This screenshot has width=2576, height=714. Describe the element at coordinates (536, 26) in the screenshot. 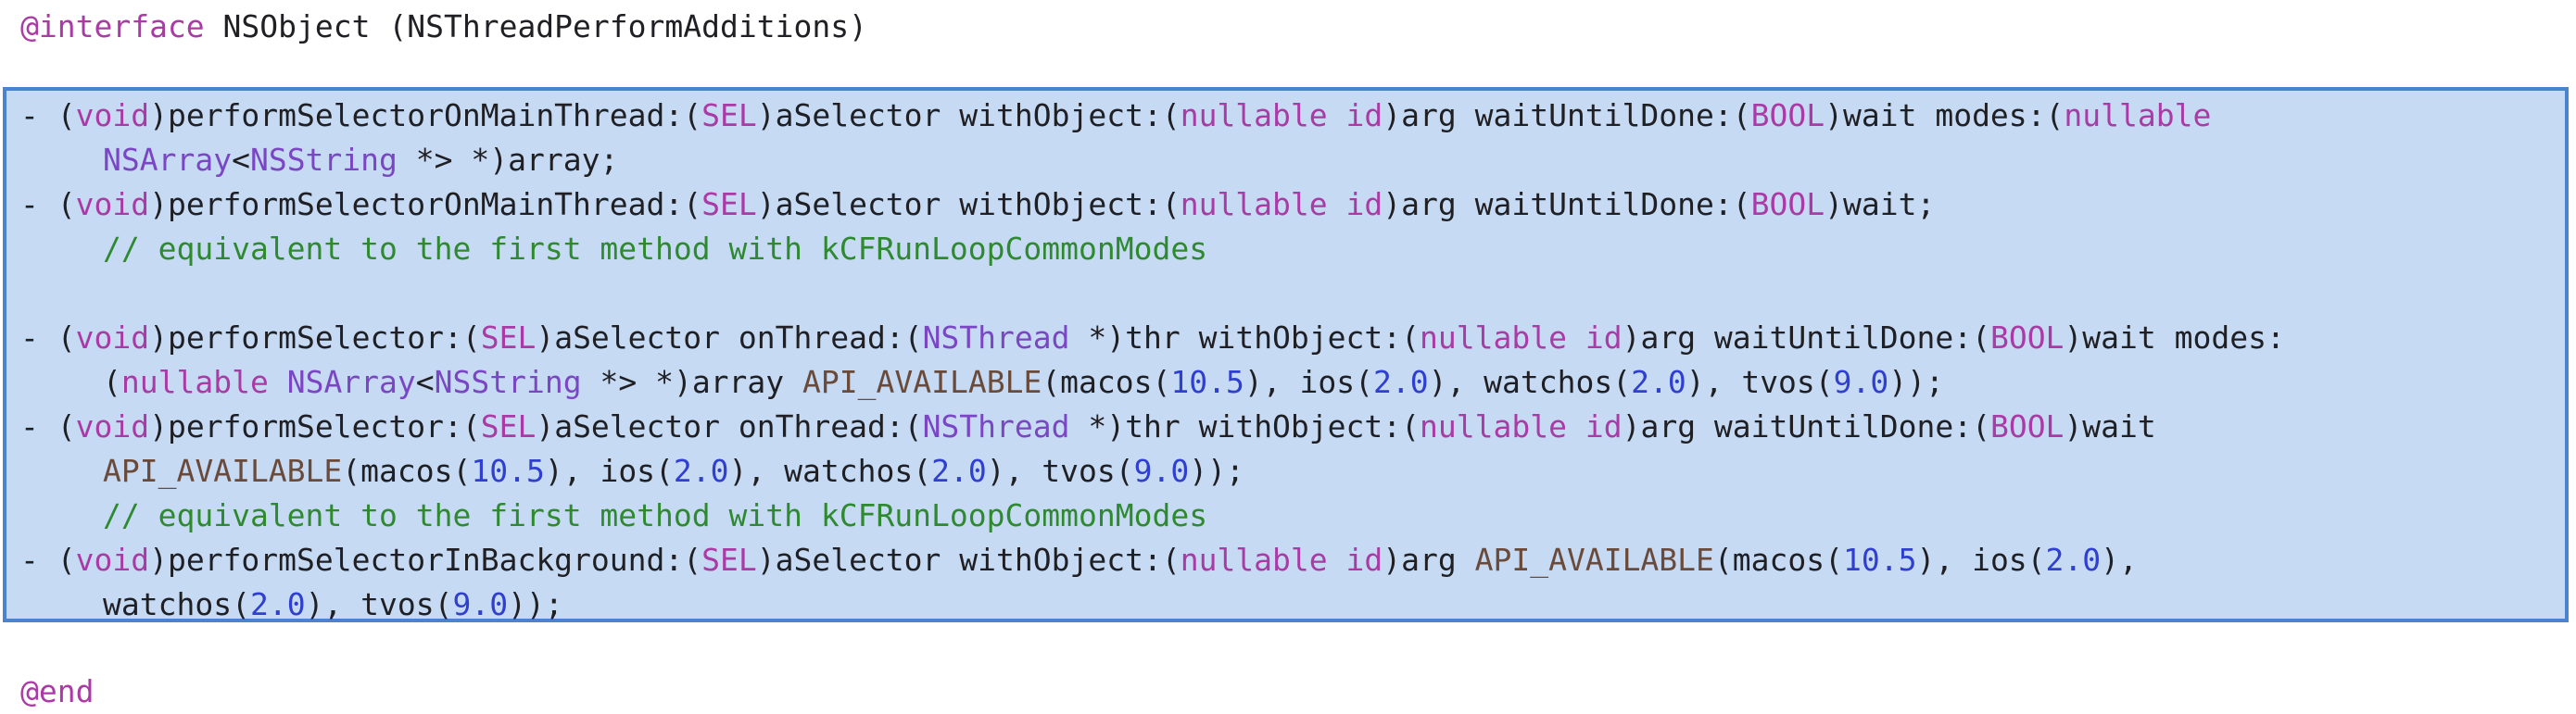

I see `interface-name: NSObject (NSThreadPerformAdditions)` at that location.